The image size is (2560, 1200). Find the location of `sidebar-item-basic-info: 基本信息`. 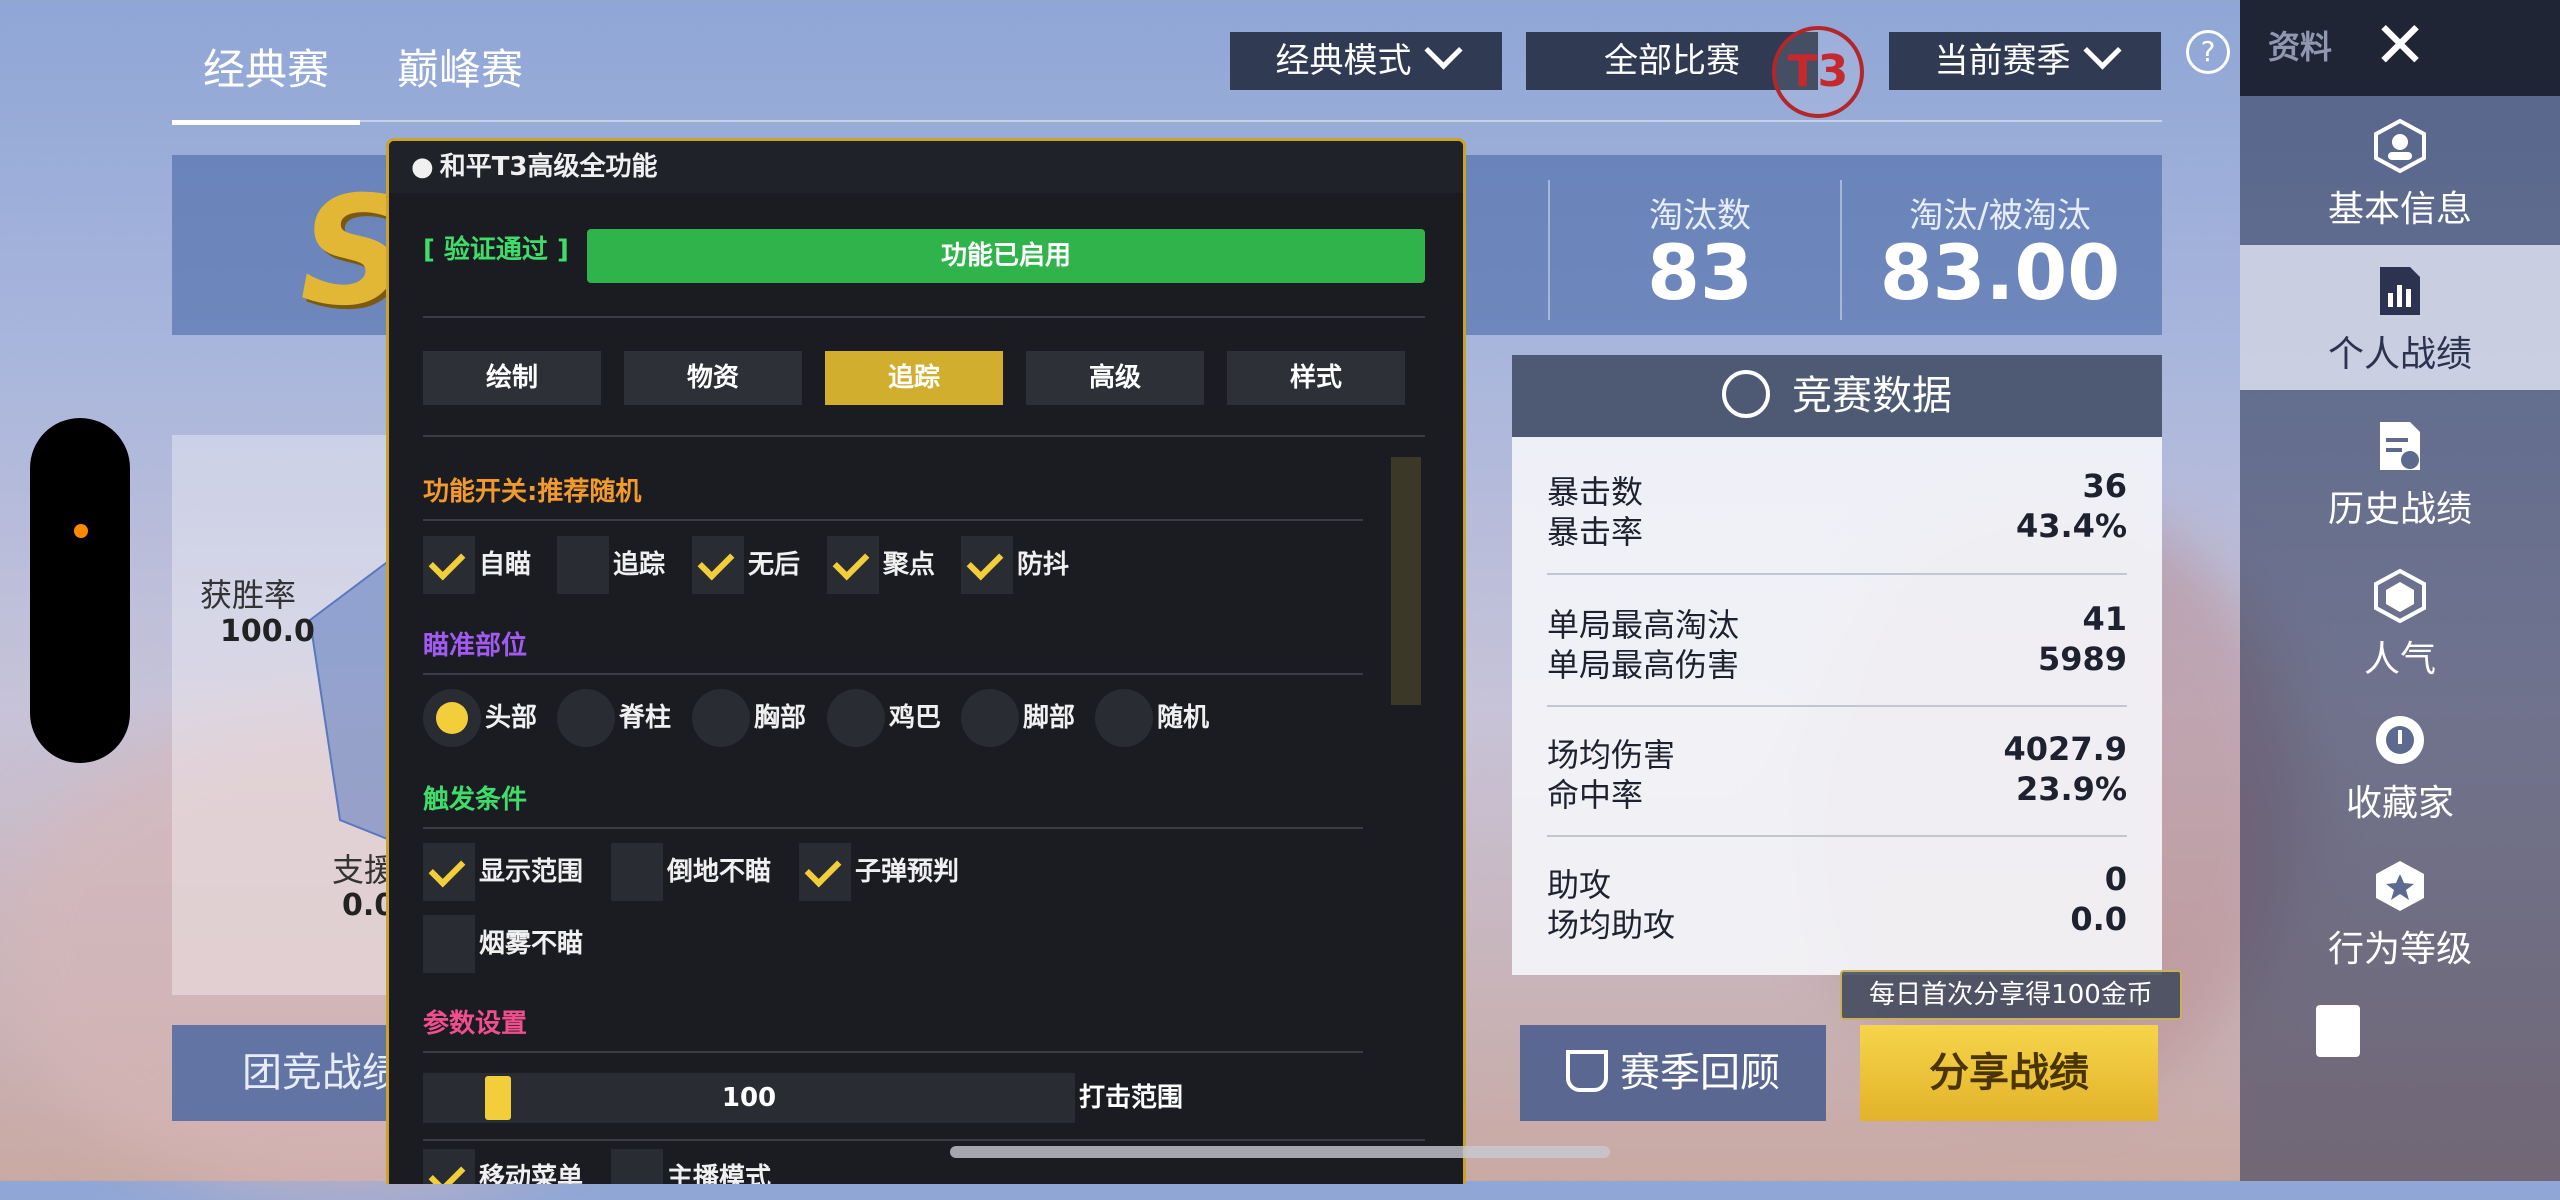

sidebar-item-basic-info: 基本信息 is located at coordinates (2400, 188).